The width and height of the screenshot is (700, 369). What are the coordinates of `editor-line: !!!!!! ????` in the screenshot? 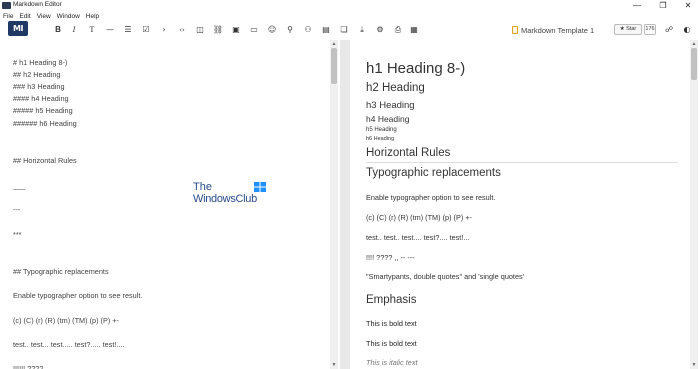 It's located at (28, 366).